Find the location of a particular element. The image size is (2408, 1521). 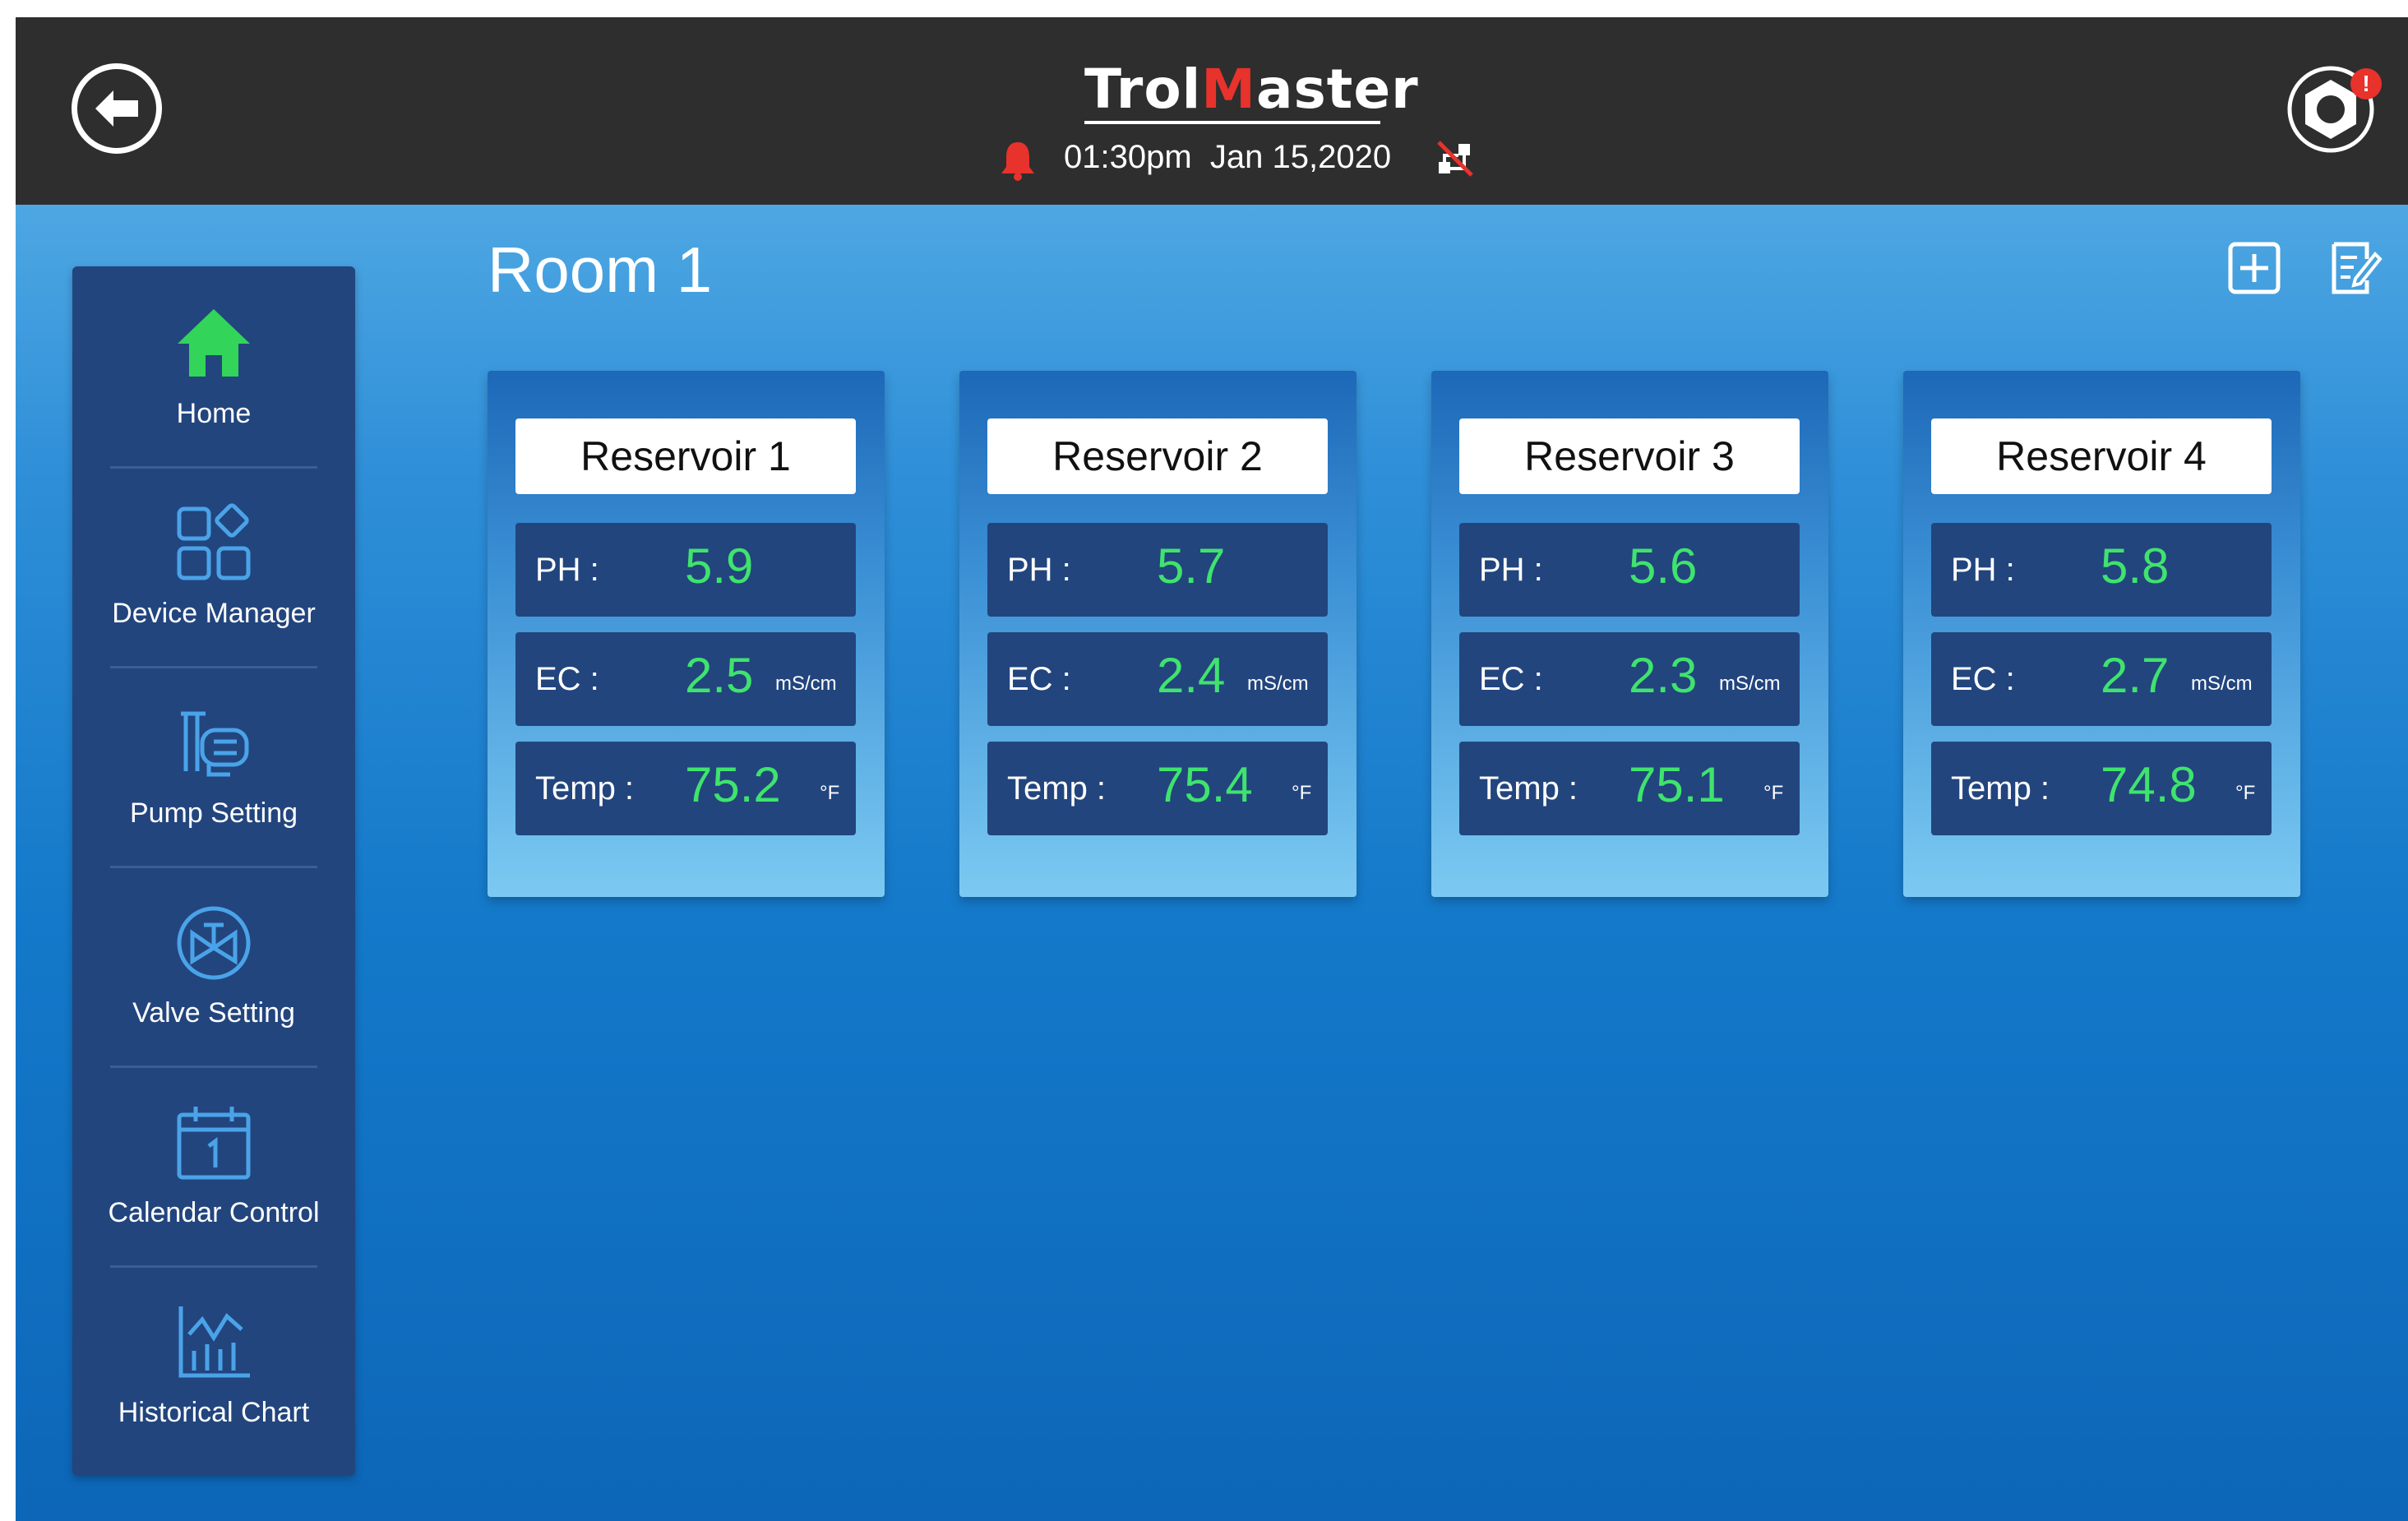

ph-reading: PH : 5.8 is located at coordinates (2101, 570).